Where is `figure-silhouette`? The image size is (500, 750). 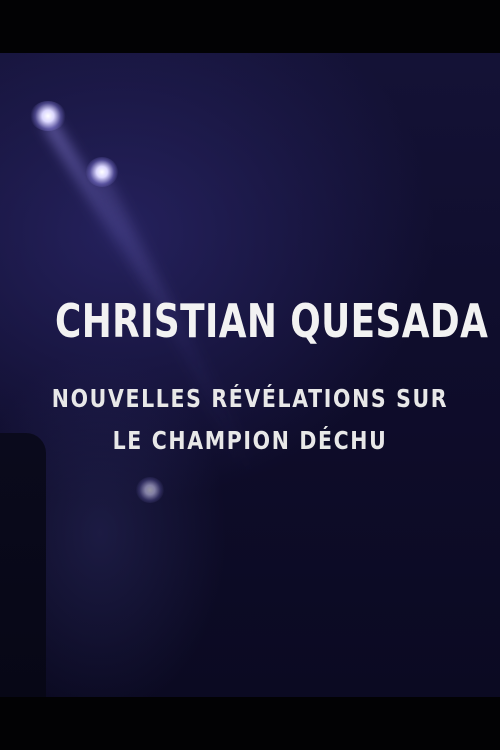 figure-silhouette is located at coordinates (23, 565).